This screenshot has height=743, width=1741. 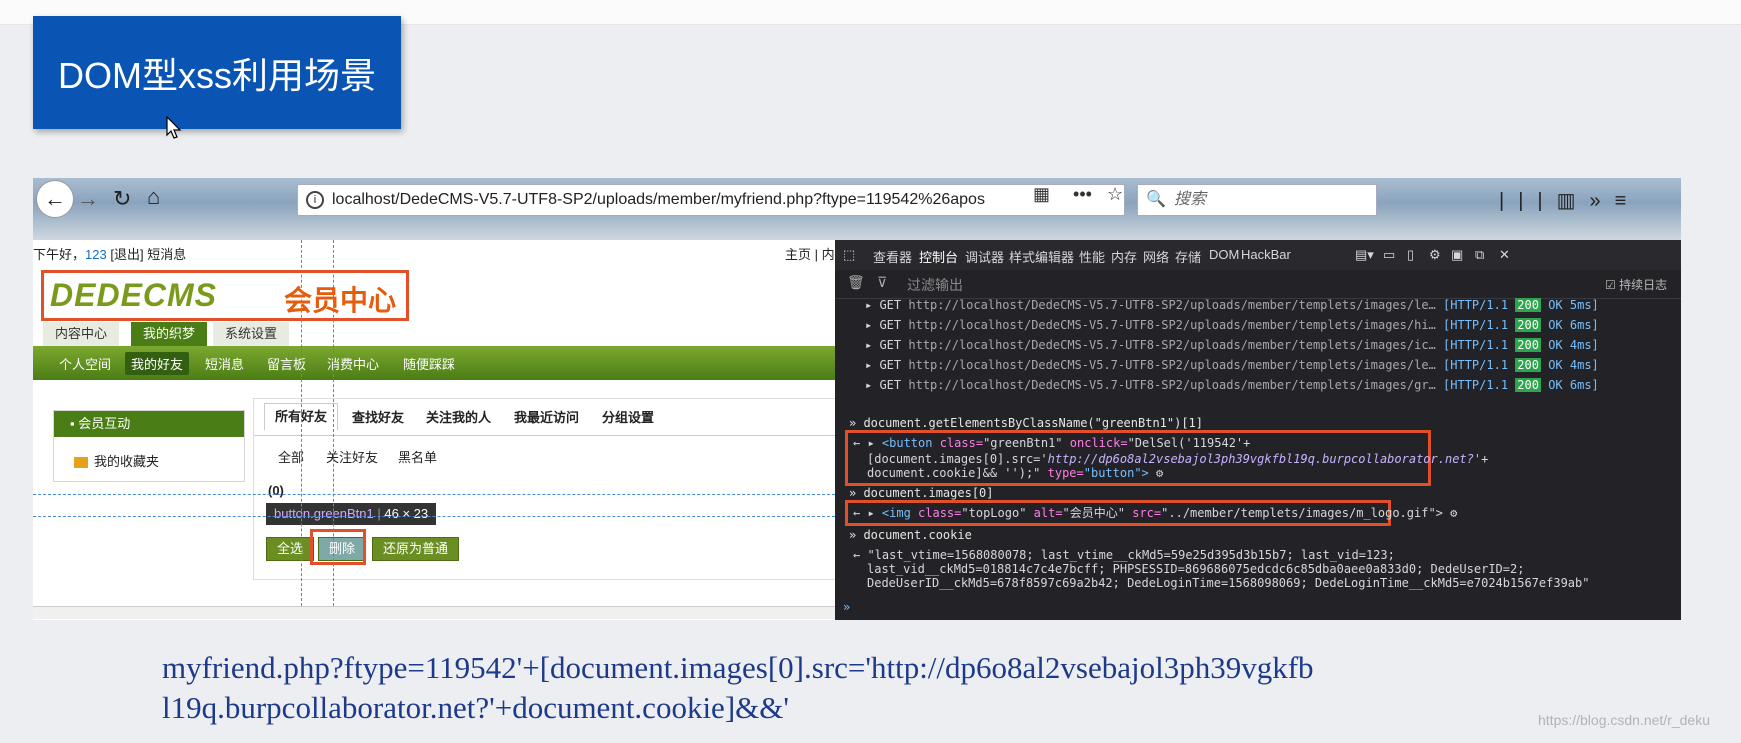 What do you see at coordinates (1479, 255) in the screenshot?
I see `popout-icon: ⧉` at bounding box center [1479, 255].